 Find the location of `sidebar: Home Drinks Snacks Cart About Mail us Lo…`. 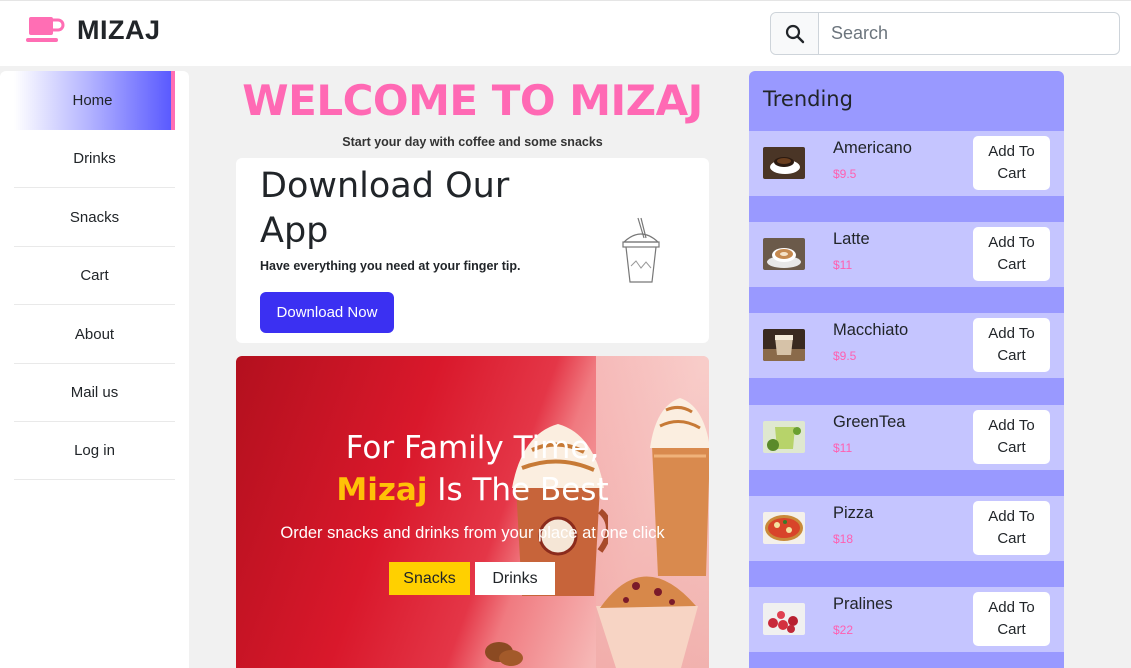

sidebar: Home Drinks Snacks Cart About Mail us Lo… is located at coordinates (94, 369).